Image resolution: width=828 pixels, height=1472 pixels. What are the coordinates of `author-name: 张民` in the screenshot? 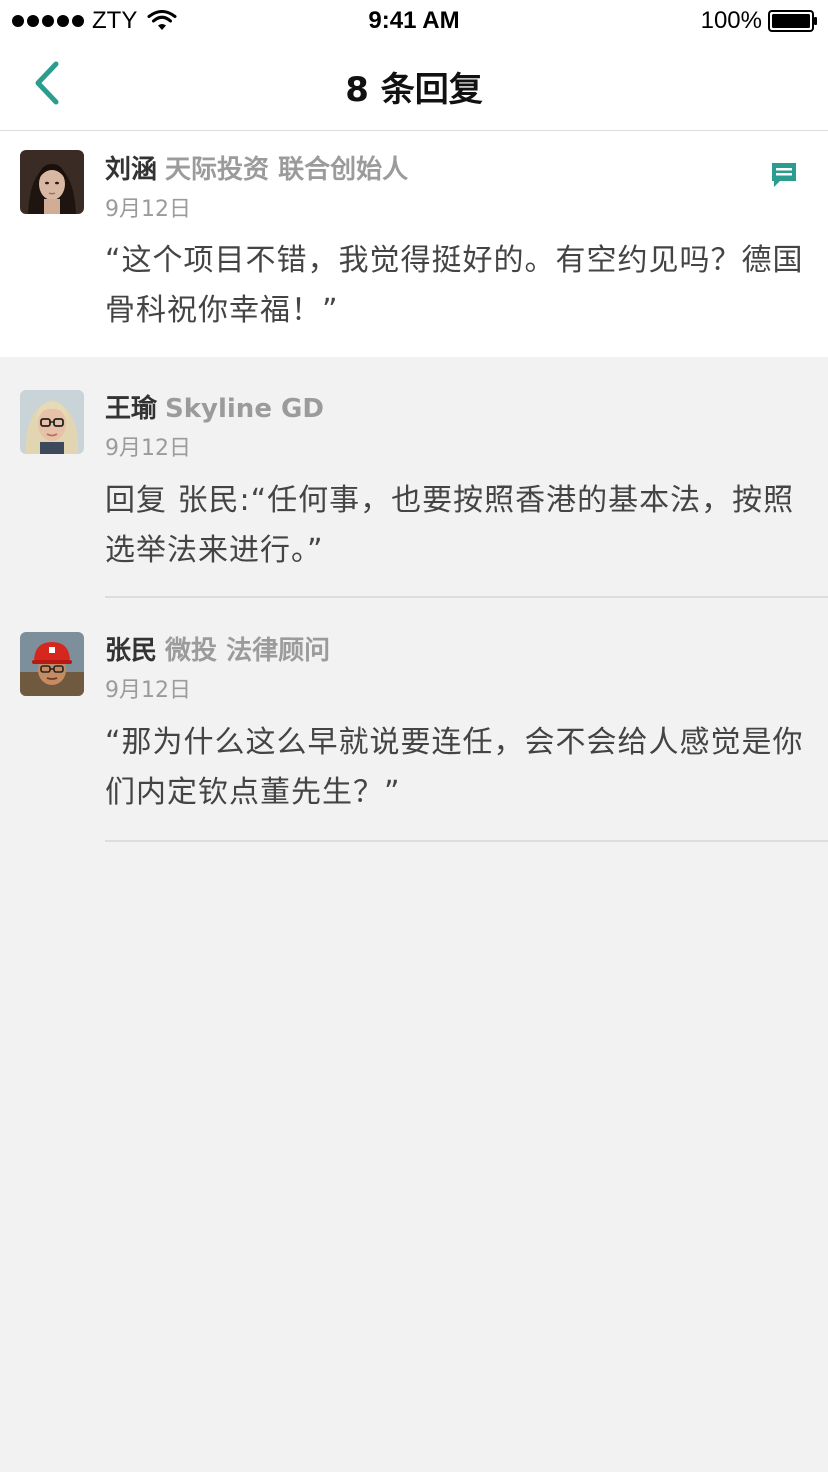 It's located at (131, 651).